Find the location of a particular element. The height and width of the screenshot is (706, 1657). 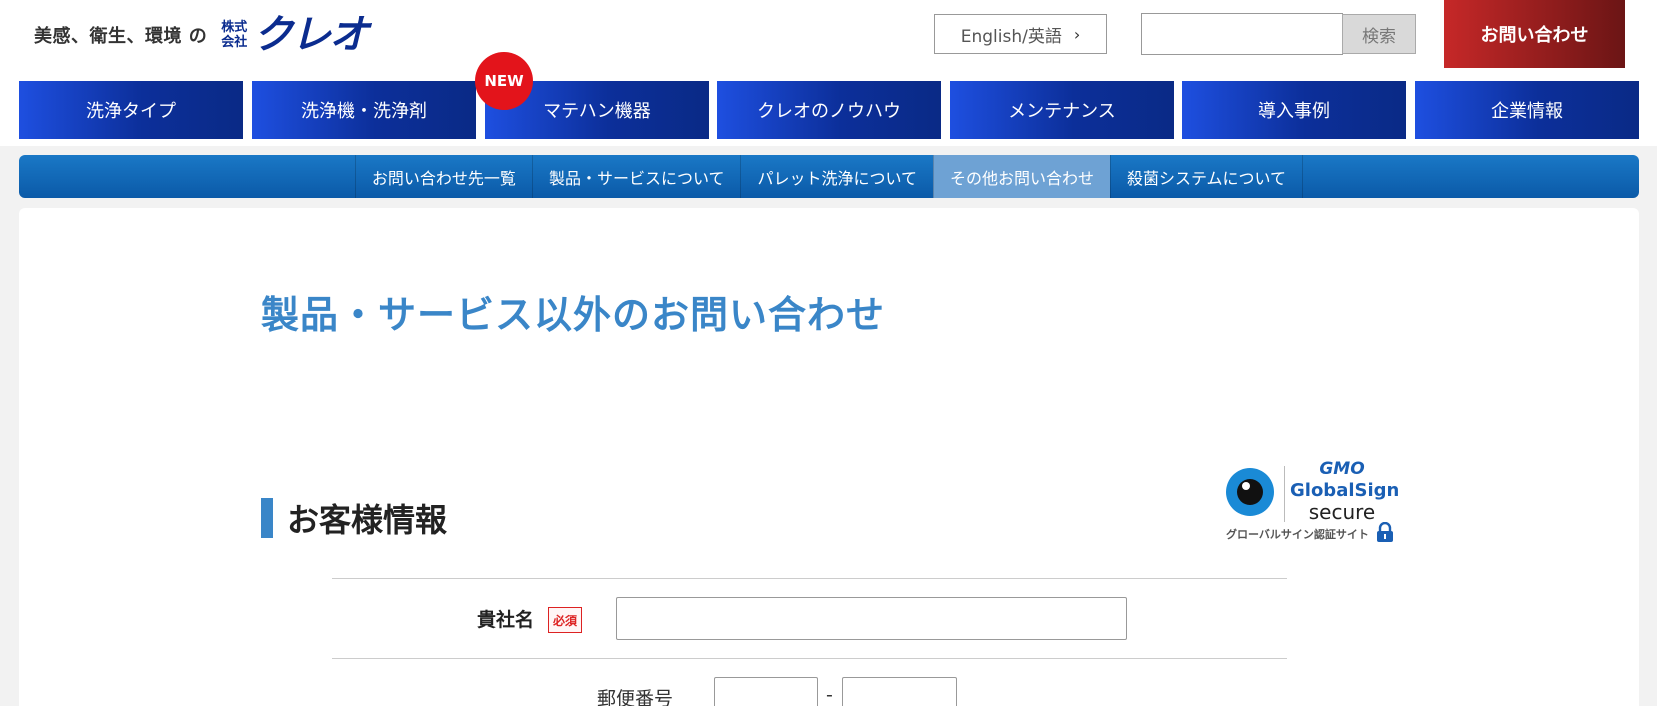

ssl-secure: secure is located at coordinates (1342, 512).